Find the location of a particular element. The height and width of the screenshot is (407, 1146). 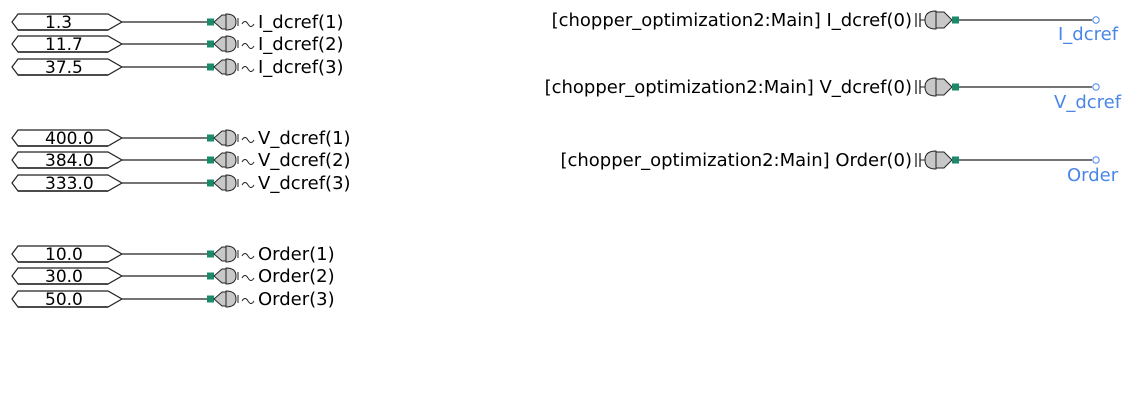

output-name: V_dcref is located at coordinates (1088, 102).